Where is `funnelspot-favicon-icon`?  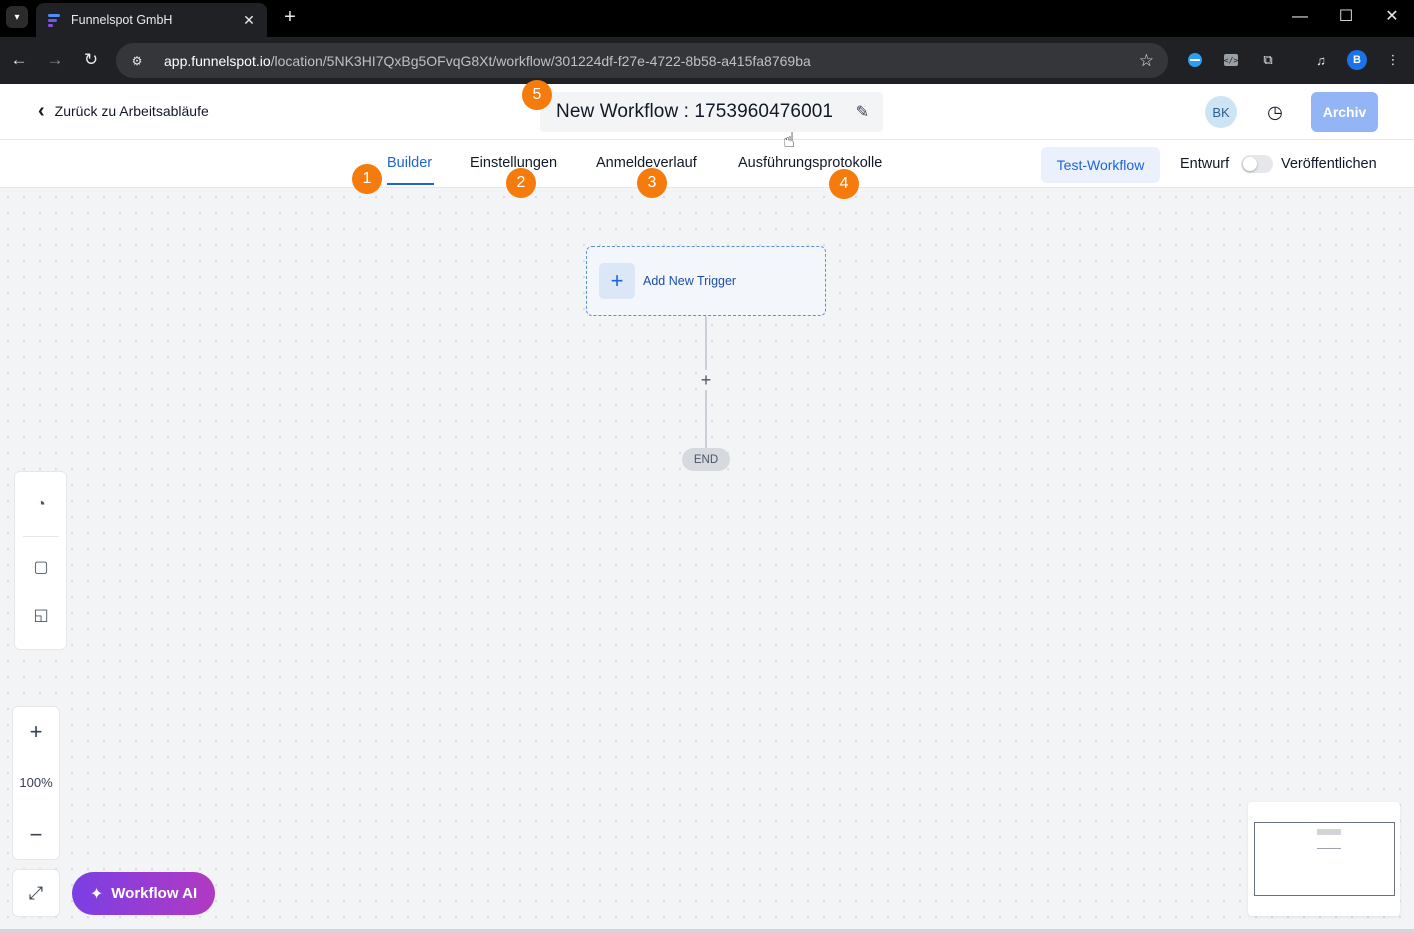
funnelspot-favicon-icon is located at coordinates (54, 20).